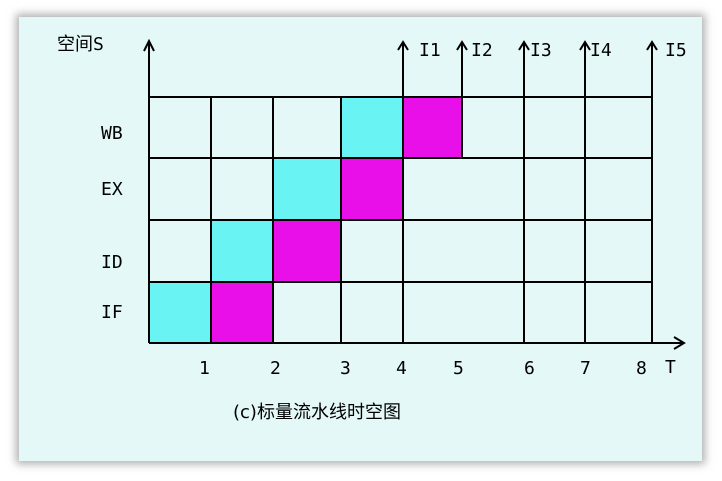 Image resolution: width=722 pixels, height=481 pixels. What do you see at coordinates (670, 367) in the screenshot?
I see `x-axis-label: T` at bounding box center [670, 367].